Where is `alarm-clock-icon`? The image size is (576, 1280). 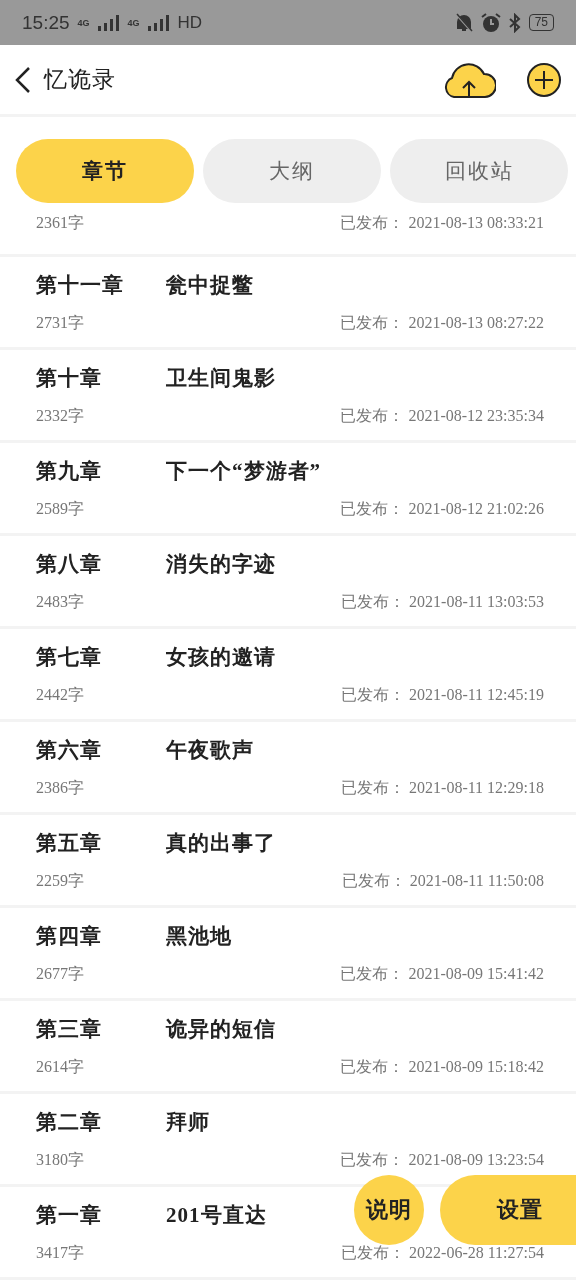 alarm-clock-icon is located at coordinates (490, 22).